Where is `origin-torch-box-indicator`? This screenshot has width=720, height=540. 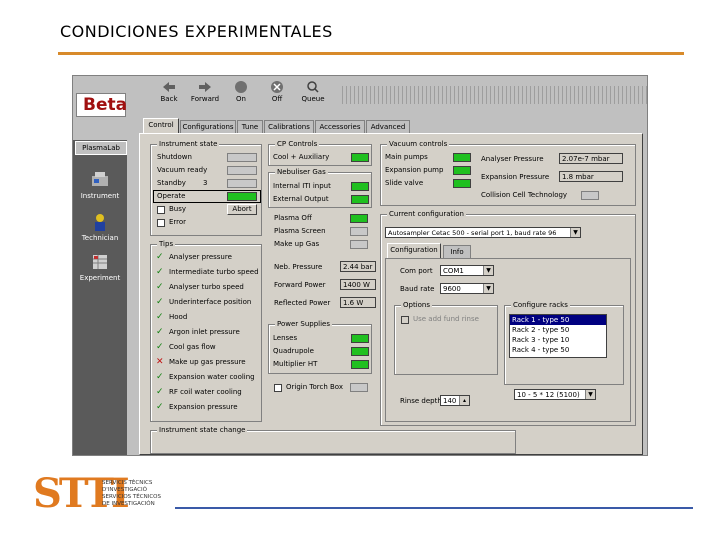 origin-torch-box-indicator is located at coordinates (359, 387).